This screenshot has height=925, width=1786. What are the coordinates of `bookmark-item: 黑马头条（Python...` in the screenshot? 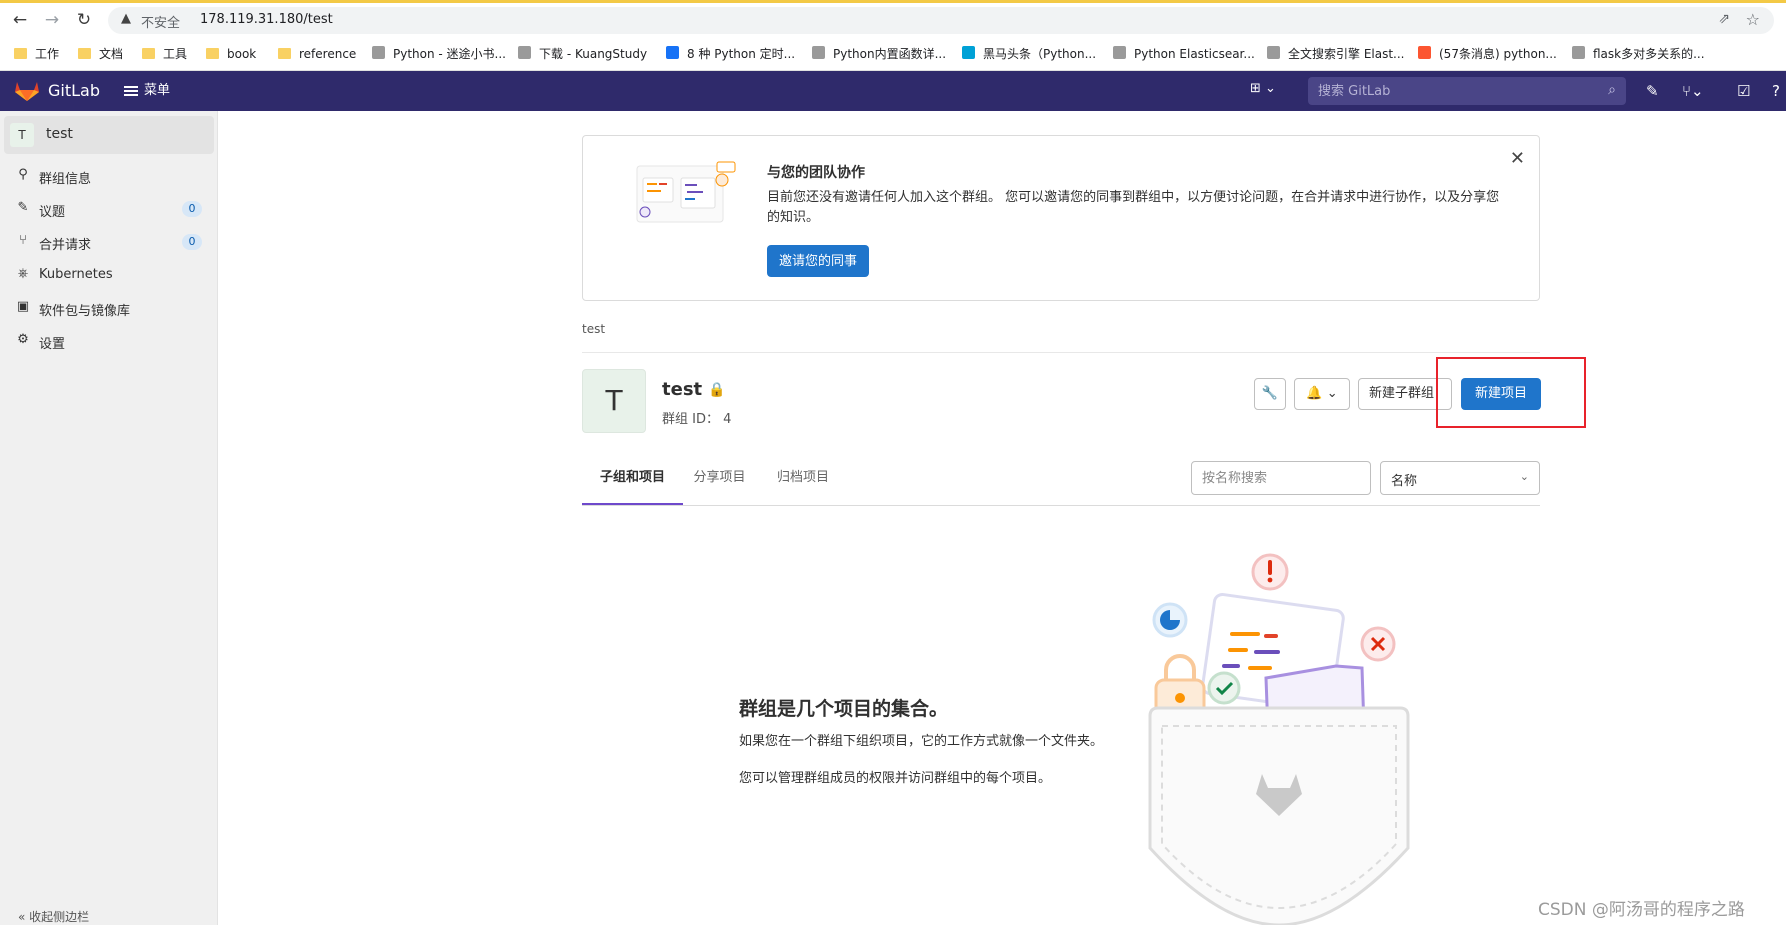 It's located at (1029, 54).